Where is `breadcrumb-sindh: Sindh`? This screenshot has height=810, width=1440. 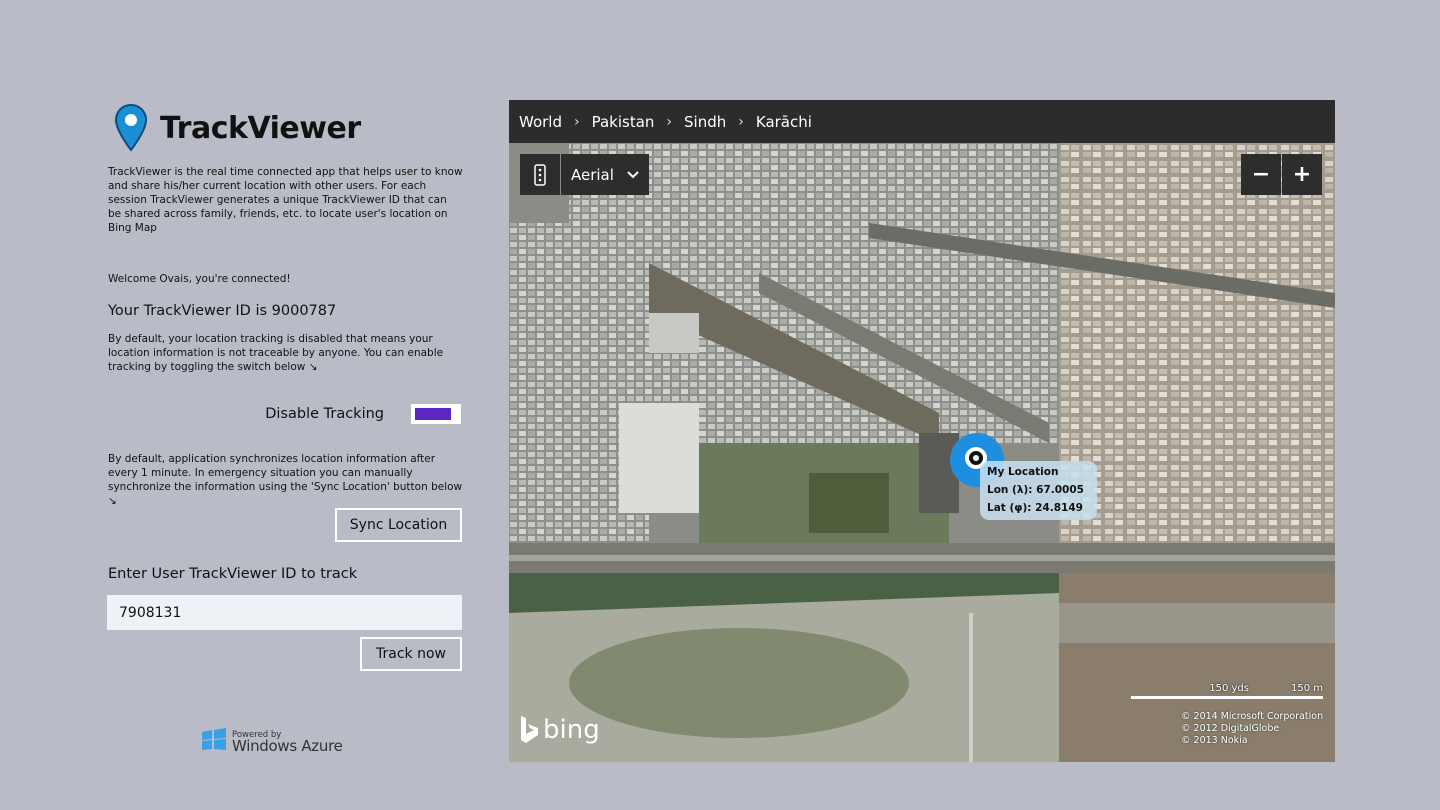
breadcrumb-sindh: Sindh is located at coordinates (705, 122).